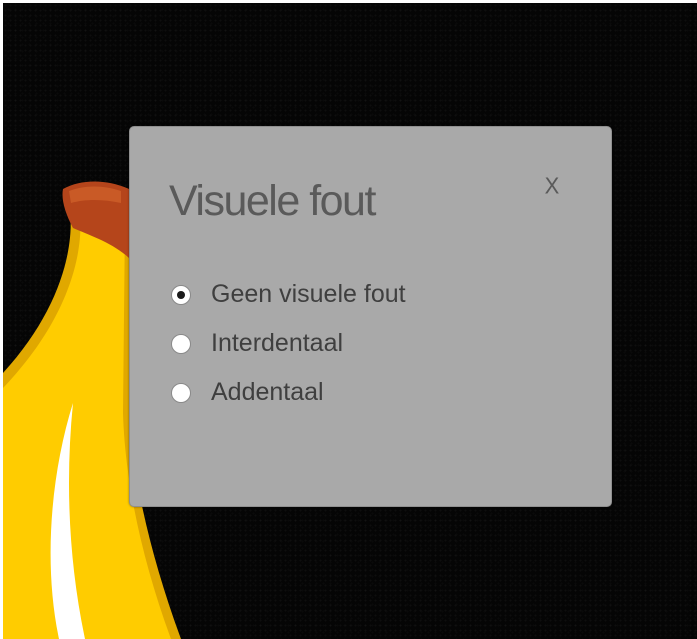 This screenshot has height=639, width=697. What do you see at coordinates (272, 201) in the screenshot?
I see `dialog-title: Visuele fout` at bounding box center [272, 201].